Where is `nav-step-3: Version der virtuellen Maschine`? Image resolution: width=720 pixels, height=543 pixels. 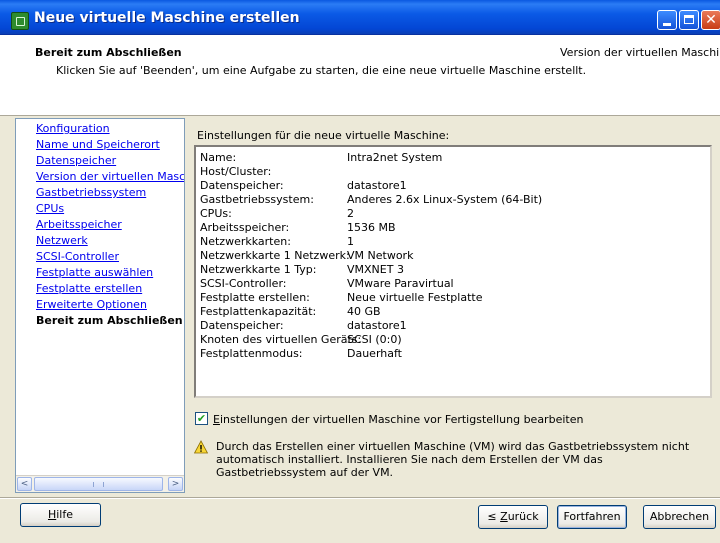
nav-step-3: Version der virtuellen Maschine is located at coordinates (110, 176).